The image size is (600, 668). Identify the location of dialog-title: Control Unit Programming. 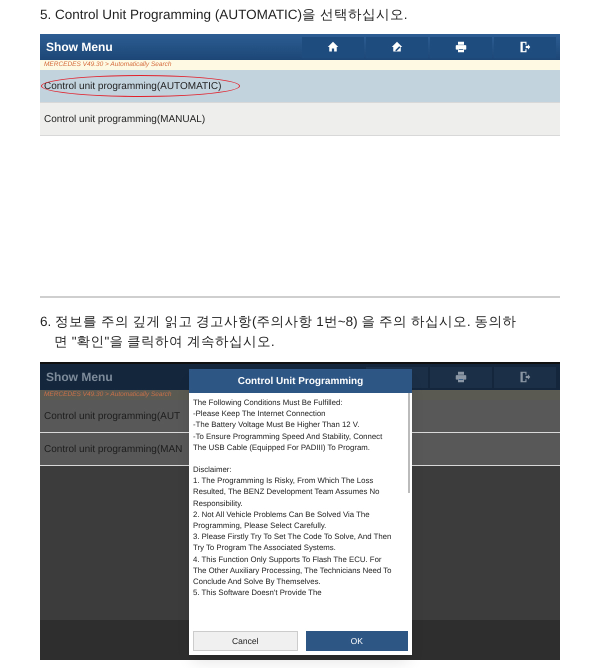
(300, 381).